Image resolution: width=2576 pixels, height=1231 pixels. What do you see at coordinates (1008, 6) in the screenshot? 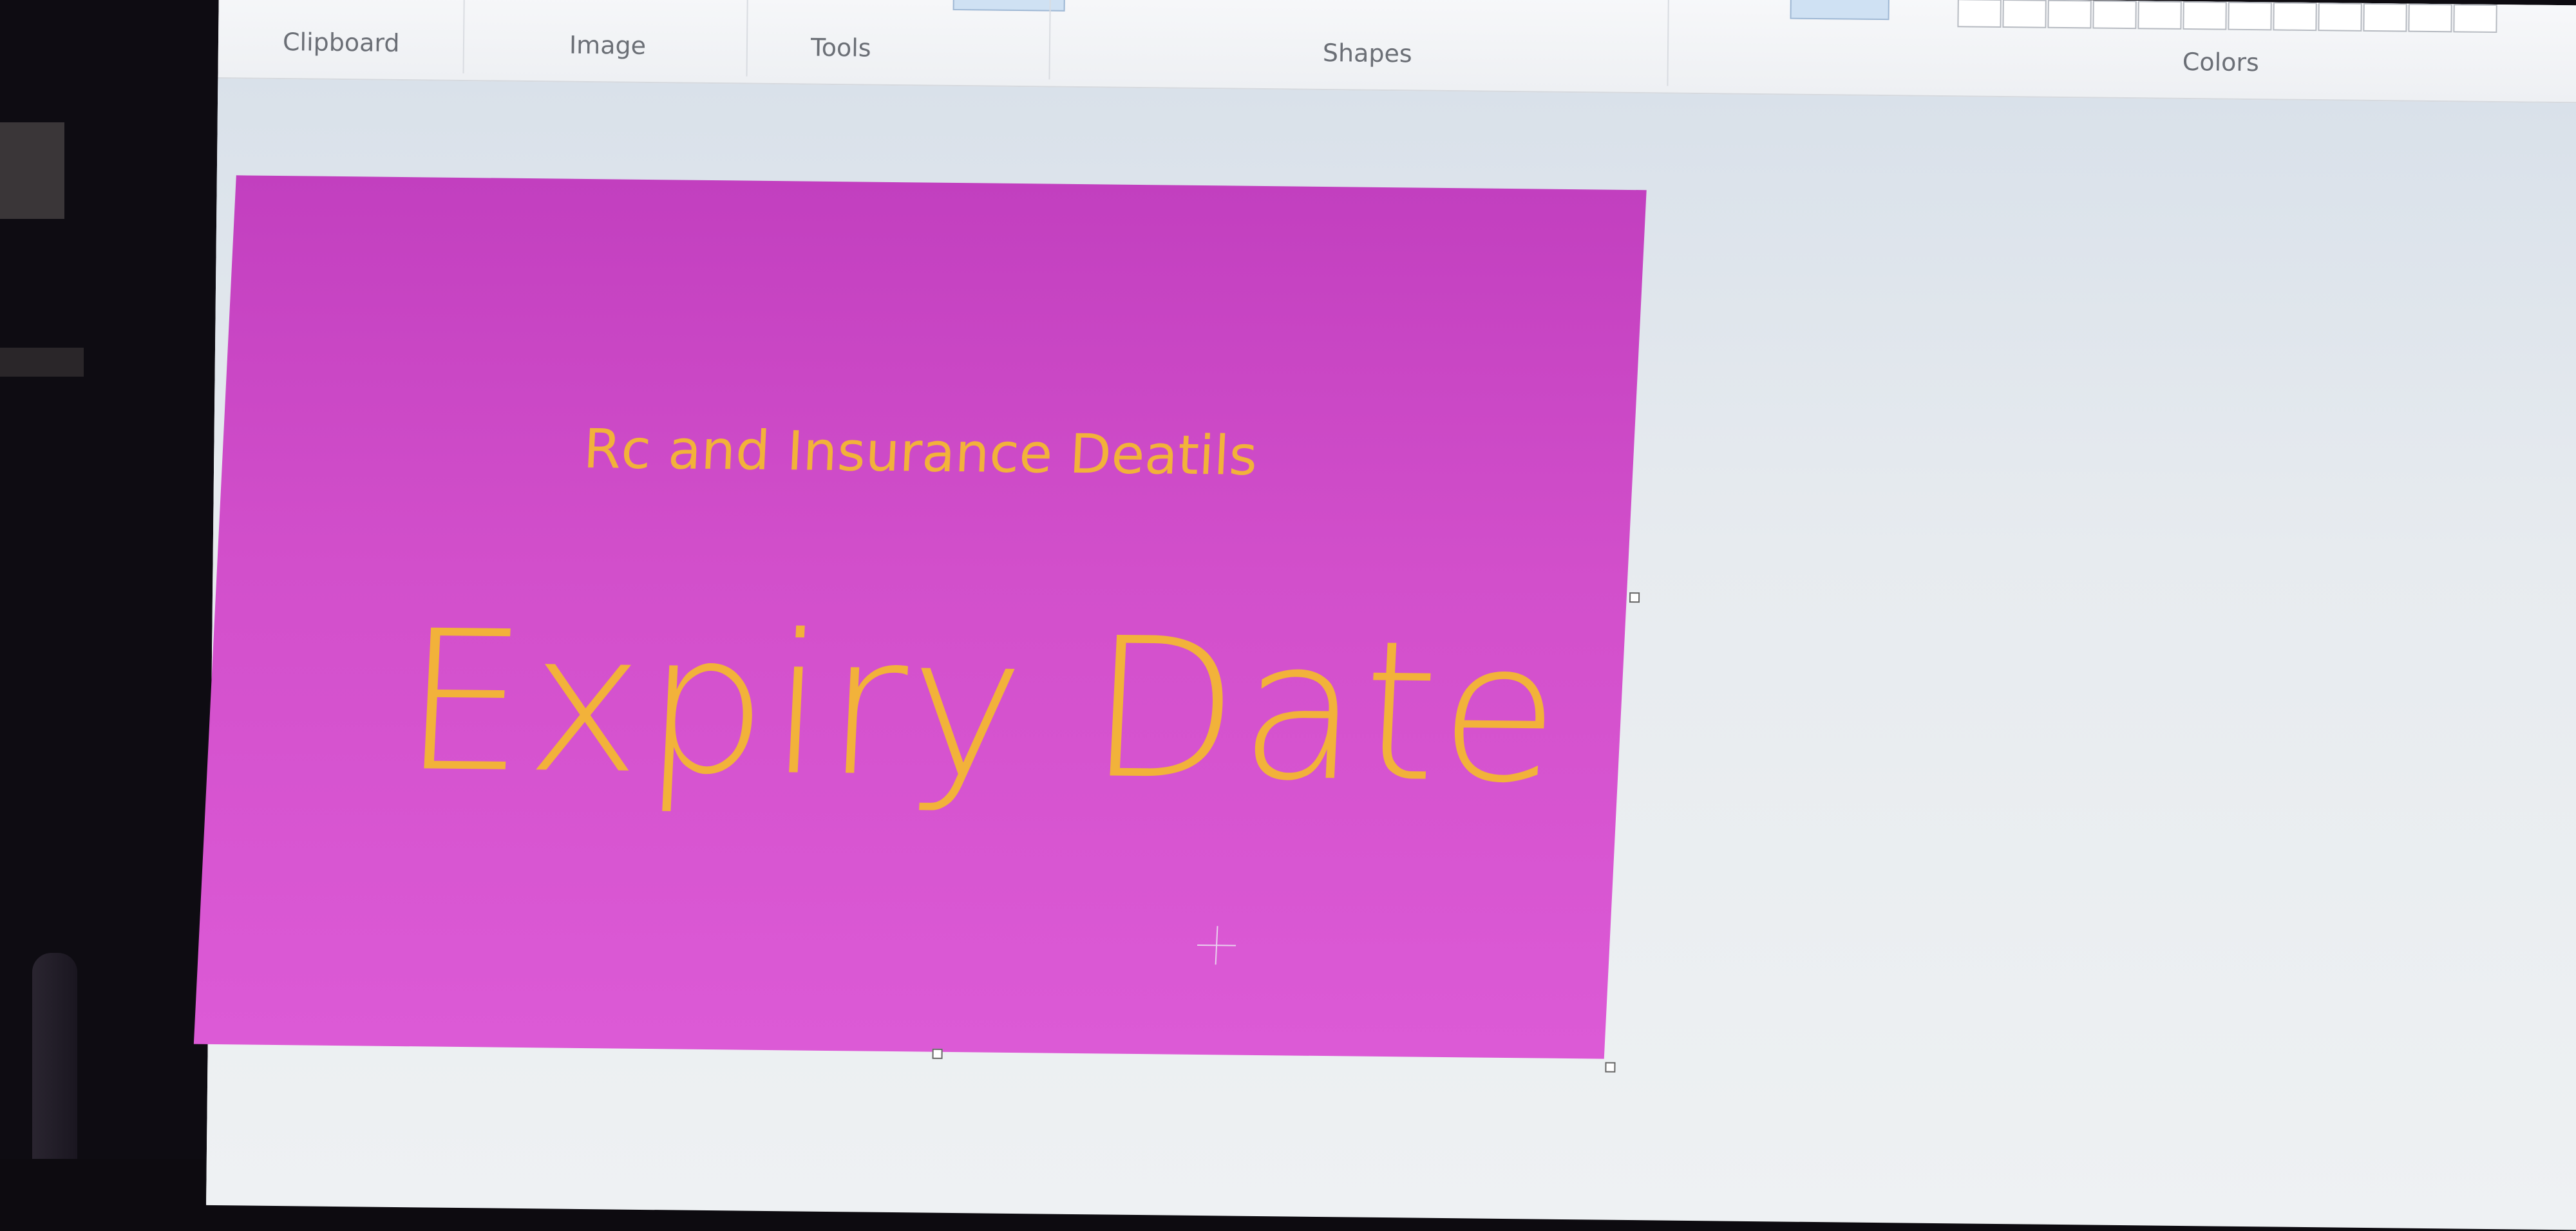
I see `select-button` at bounding box center [1008, 6].